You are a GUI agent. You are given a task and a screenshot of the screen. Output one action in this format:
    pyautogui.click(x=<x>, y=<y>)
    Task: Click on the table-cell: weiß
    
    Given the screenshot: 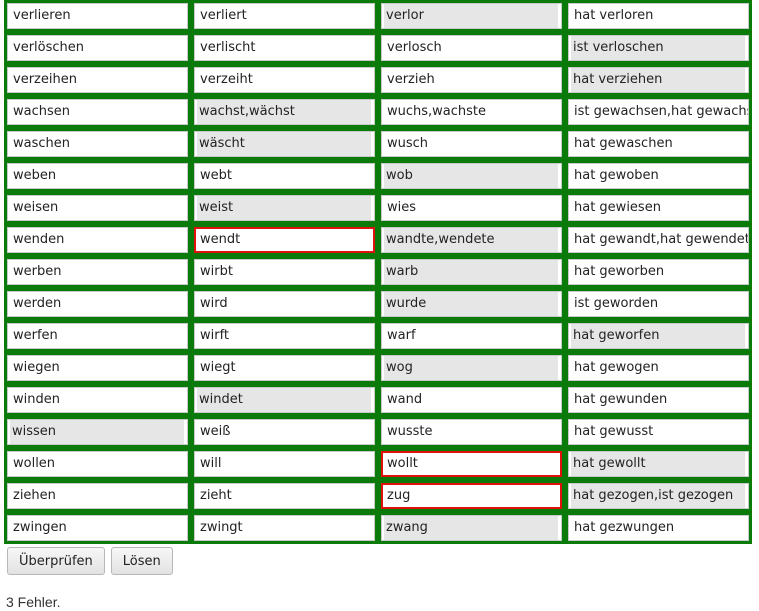 What is the action you would take?
    pyautogui.click(x=284, y=432)
    